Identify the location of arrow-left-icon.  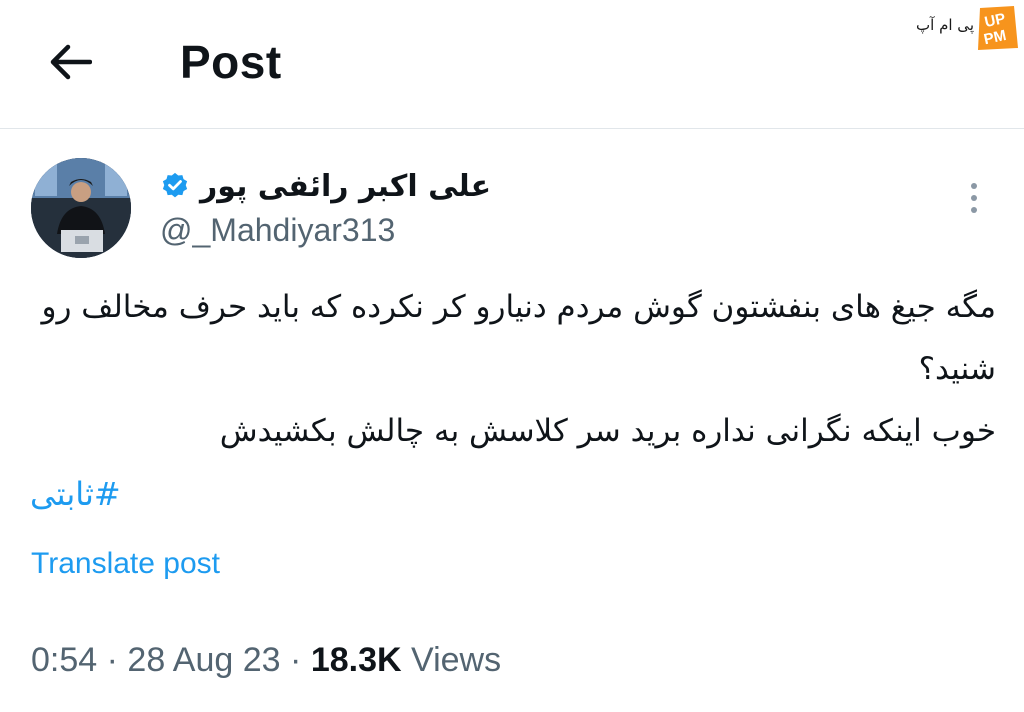
(71, 62).